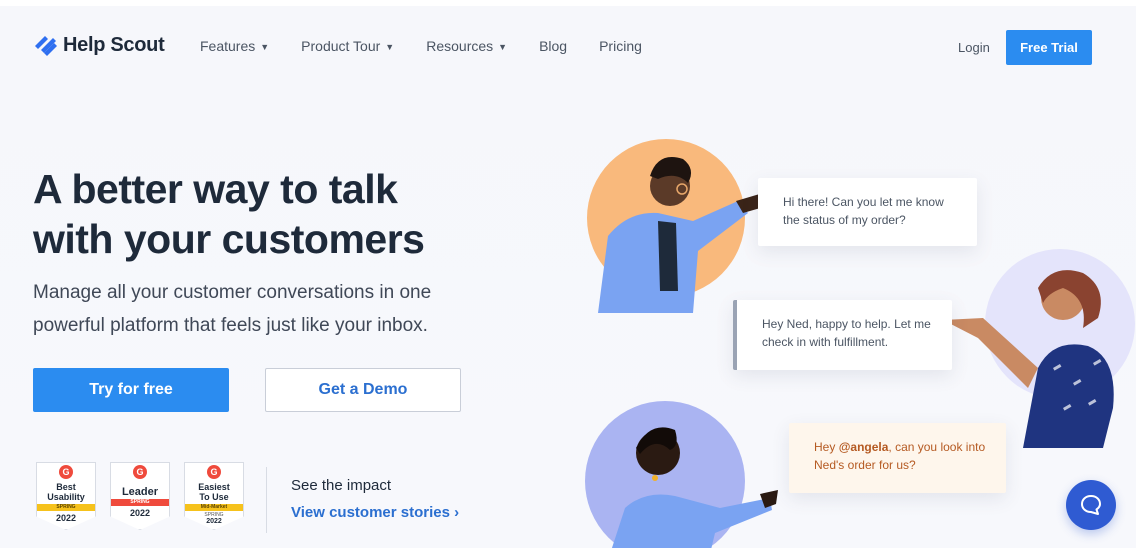  Describe the element at coordinates (214, 507) in the screenshot. I see `badge-band: Mid-Market` at that location.